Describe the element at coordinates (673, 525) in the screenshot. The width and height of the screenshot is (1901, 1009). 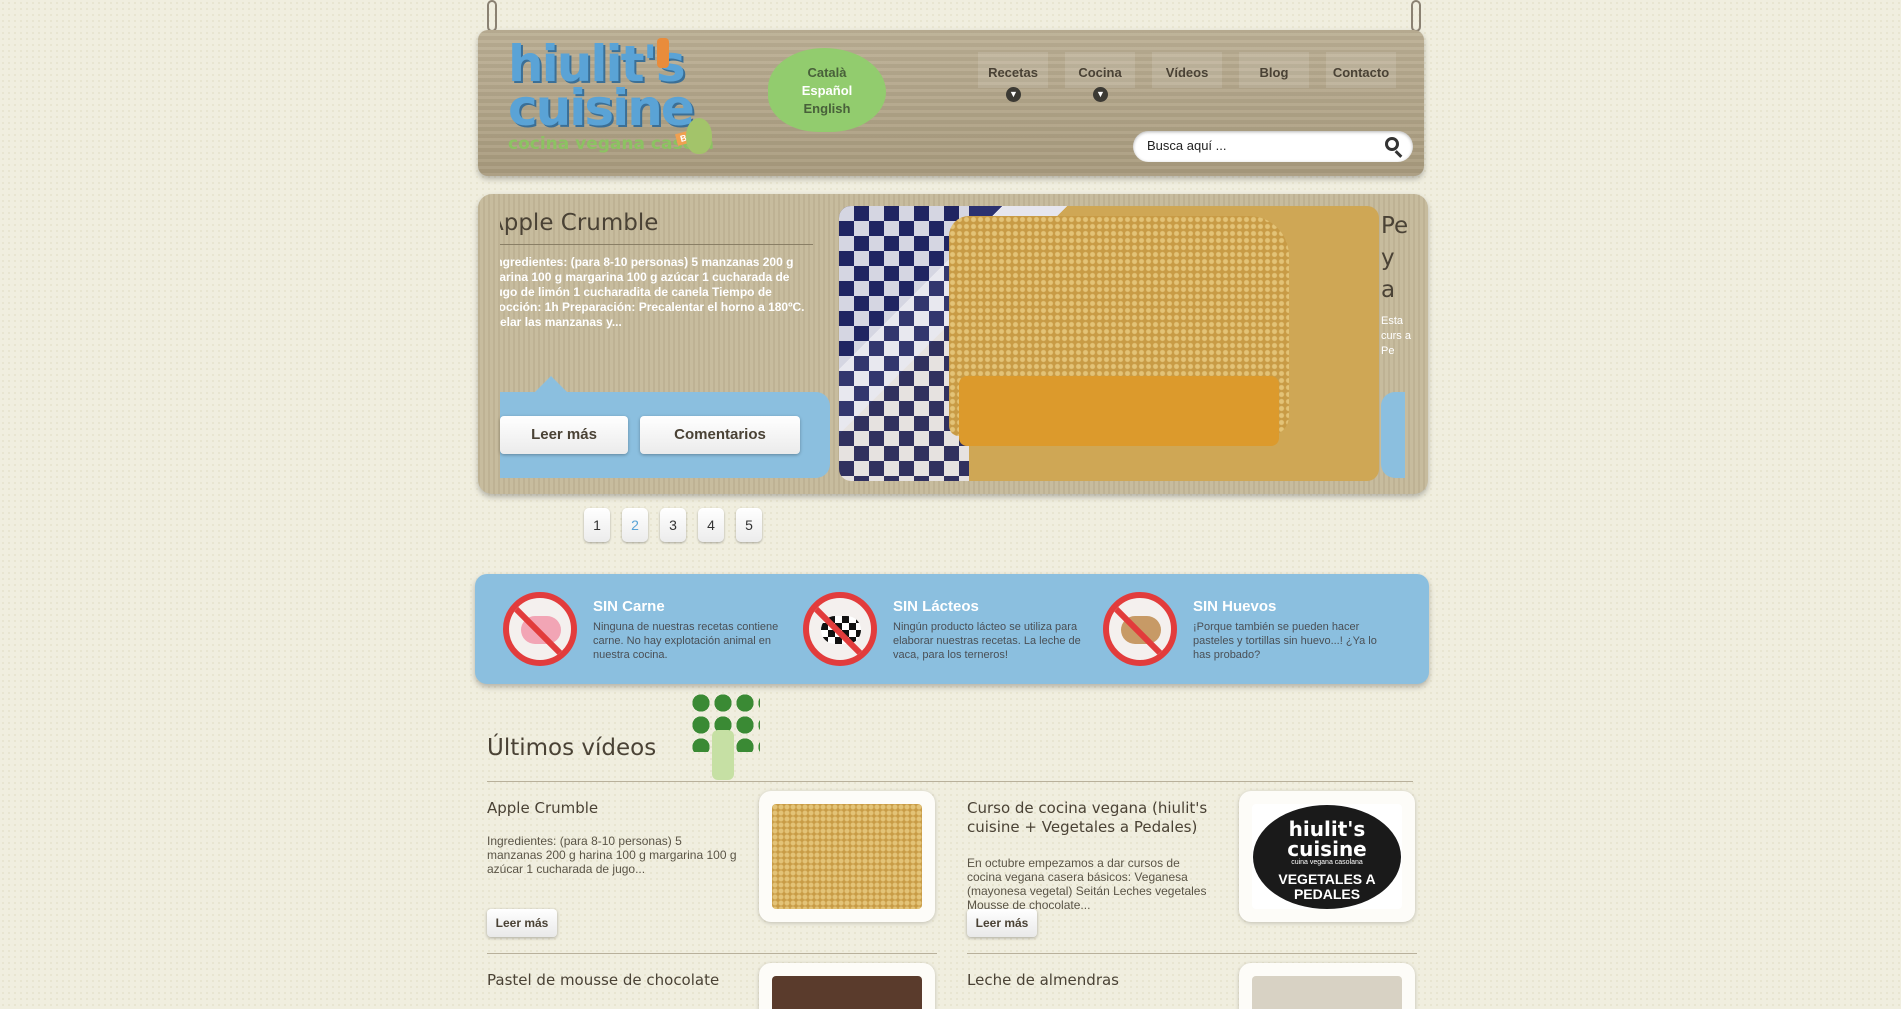
I see `page-3-button: 3` at that location.